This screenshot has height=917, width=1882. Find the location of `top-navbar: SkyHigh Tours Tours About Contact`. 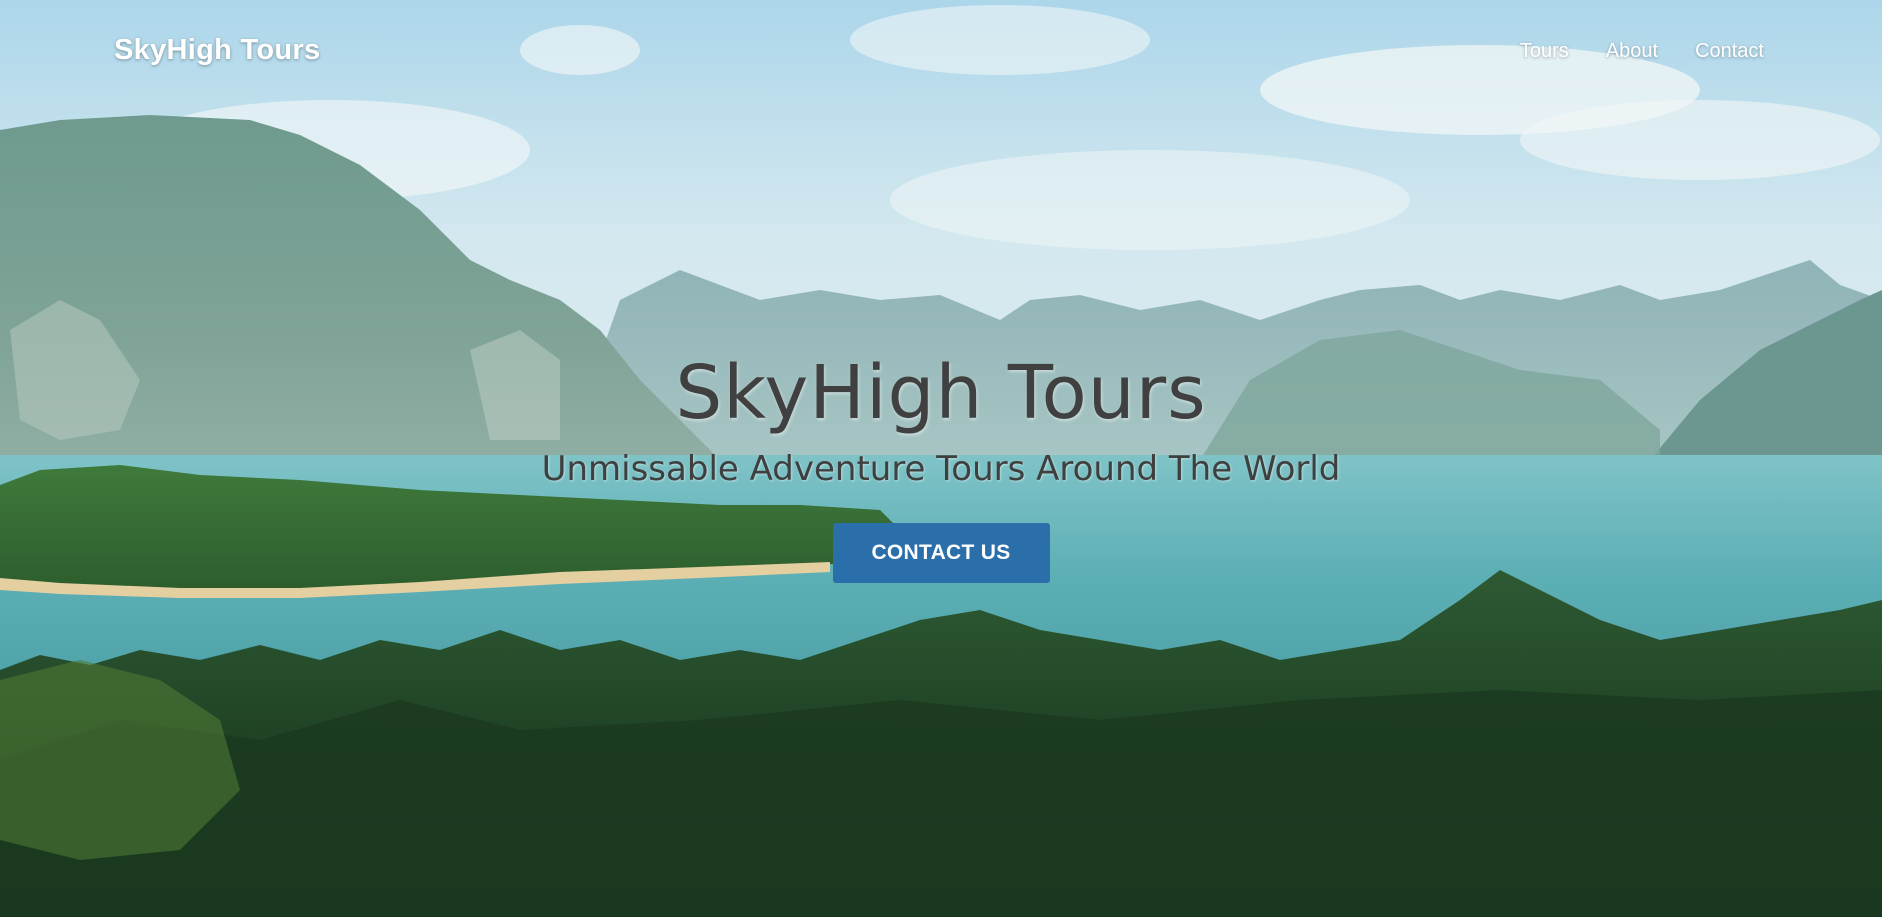

top-navbar: SkyHigh Tours Tours About Contact is located at coordinates (941, 52).